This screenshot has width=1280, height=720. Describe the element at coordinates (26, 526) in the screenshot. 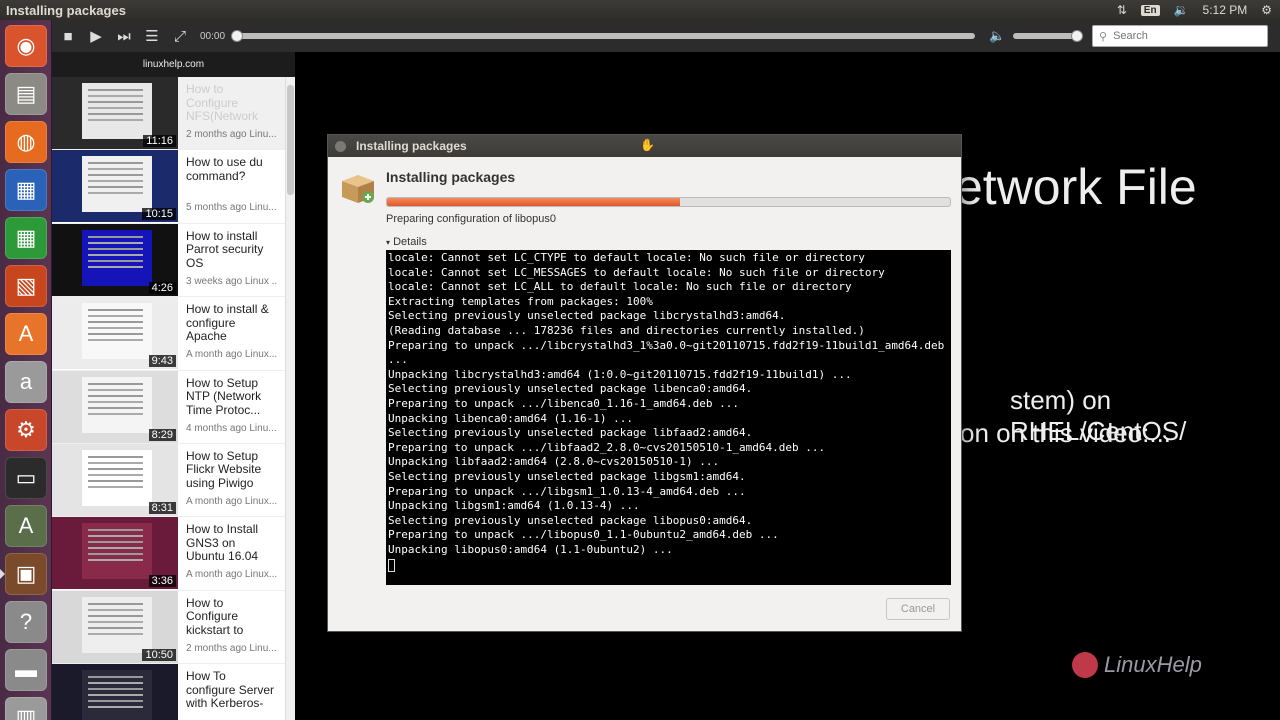

I see `updater-icon: A` at that location.